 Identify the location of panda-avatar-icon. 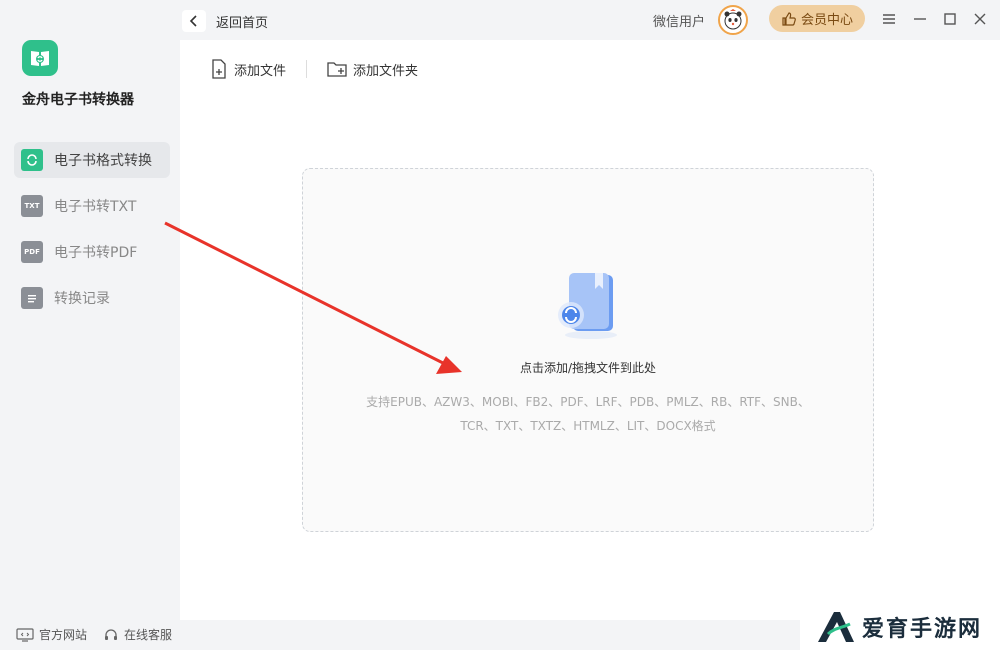
(733, 19).